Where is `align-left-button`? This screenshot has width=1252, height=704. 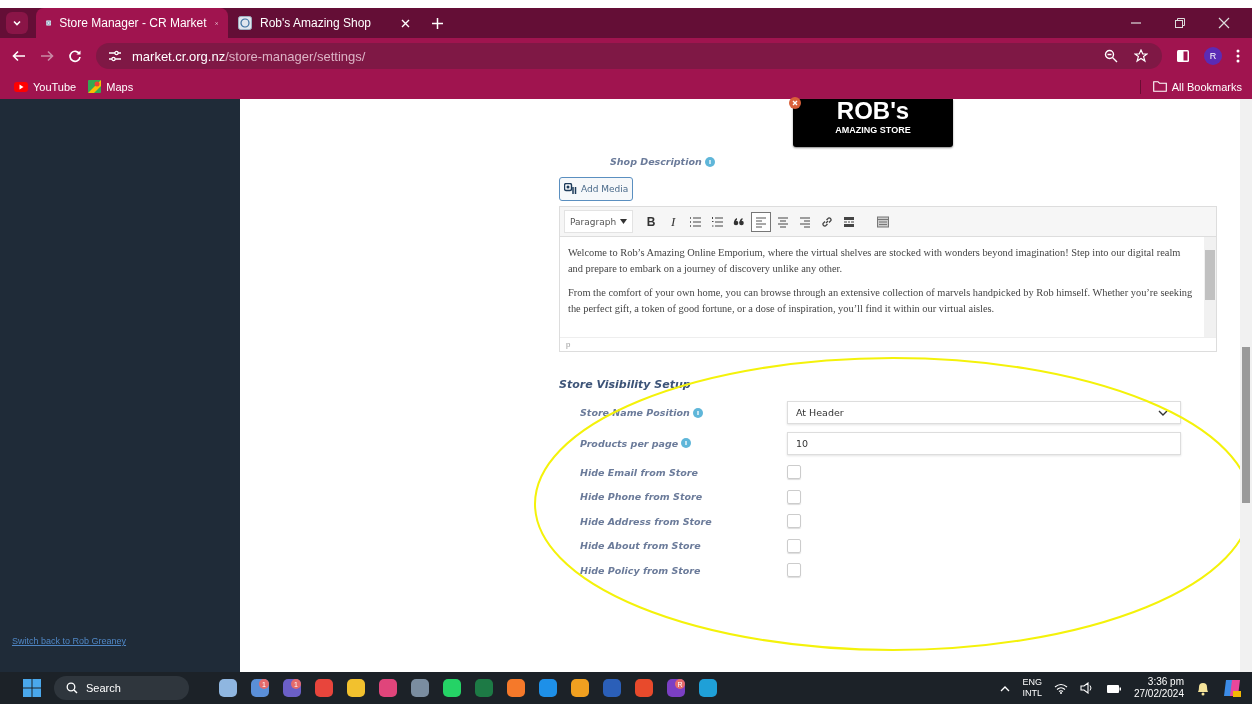 align-left-button is located at coordinates (761, 221).